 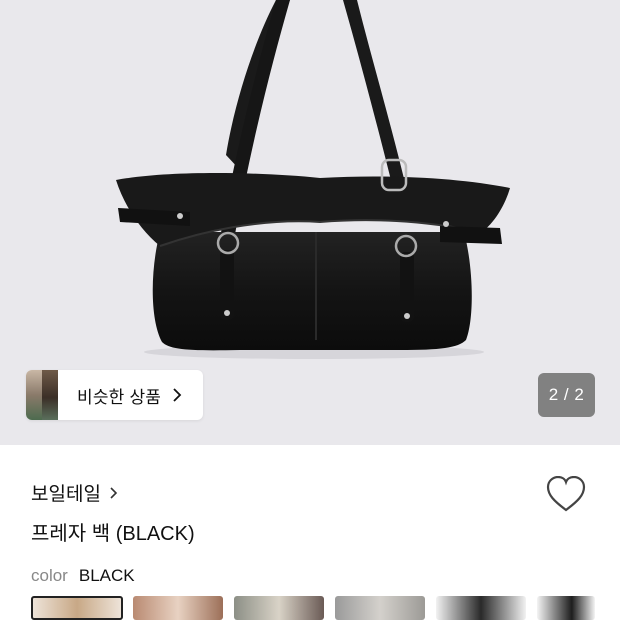 What do you see at coordinates (119, 397) in the screenshot?
I see `similar-products-label: 비슷한 상품` at bounding box center [119, 397].